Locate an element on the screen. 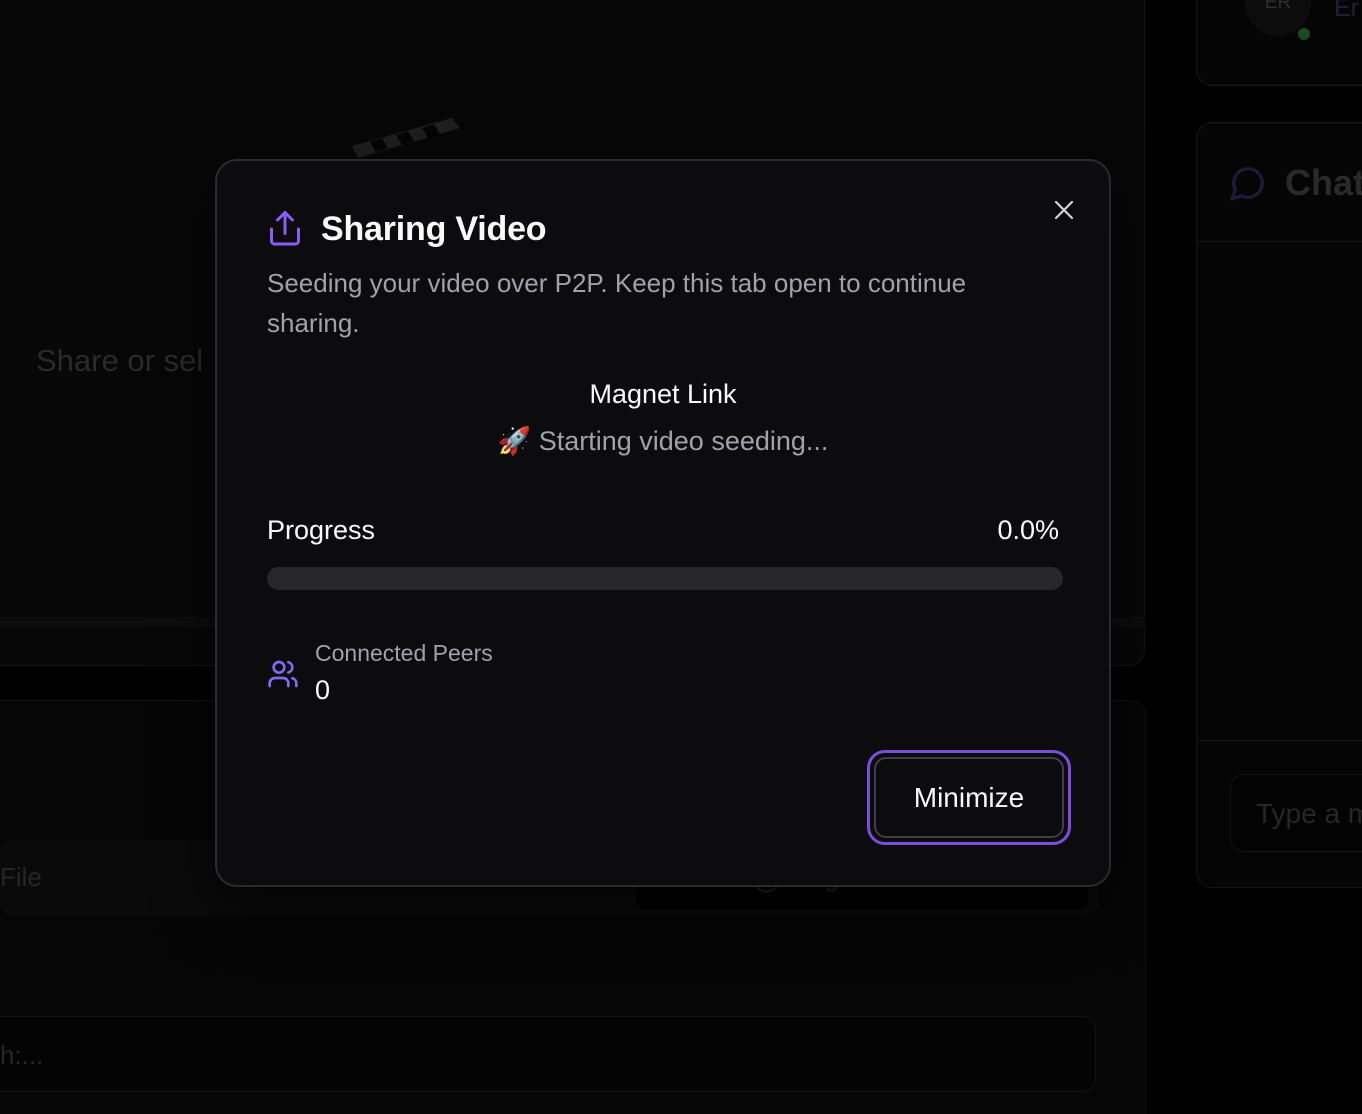 The height and width of the screenshot is (1114, 1362). dialog-header: Sharing Video is located at coordinates (407, 229).